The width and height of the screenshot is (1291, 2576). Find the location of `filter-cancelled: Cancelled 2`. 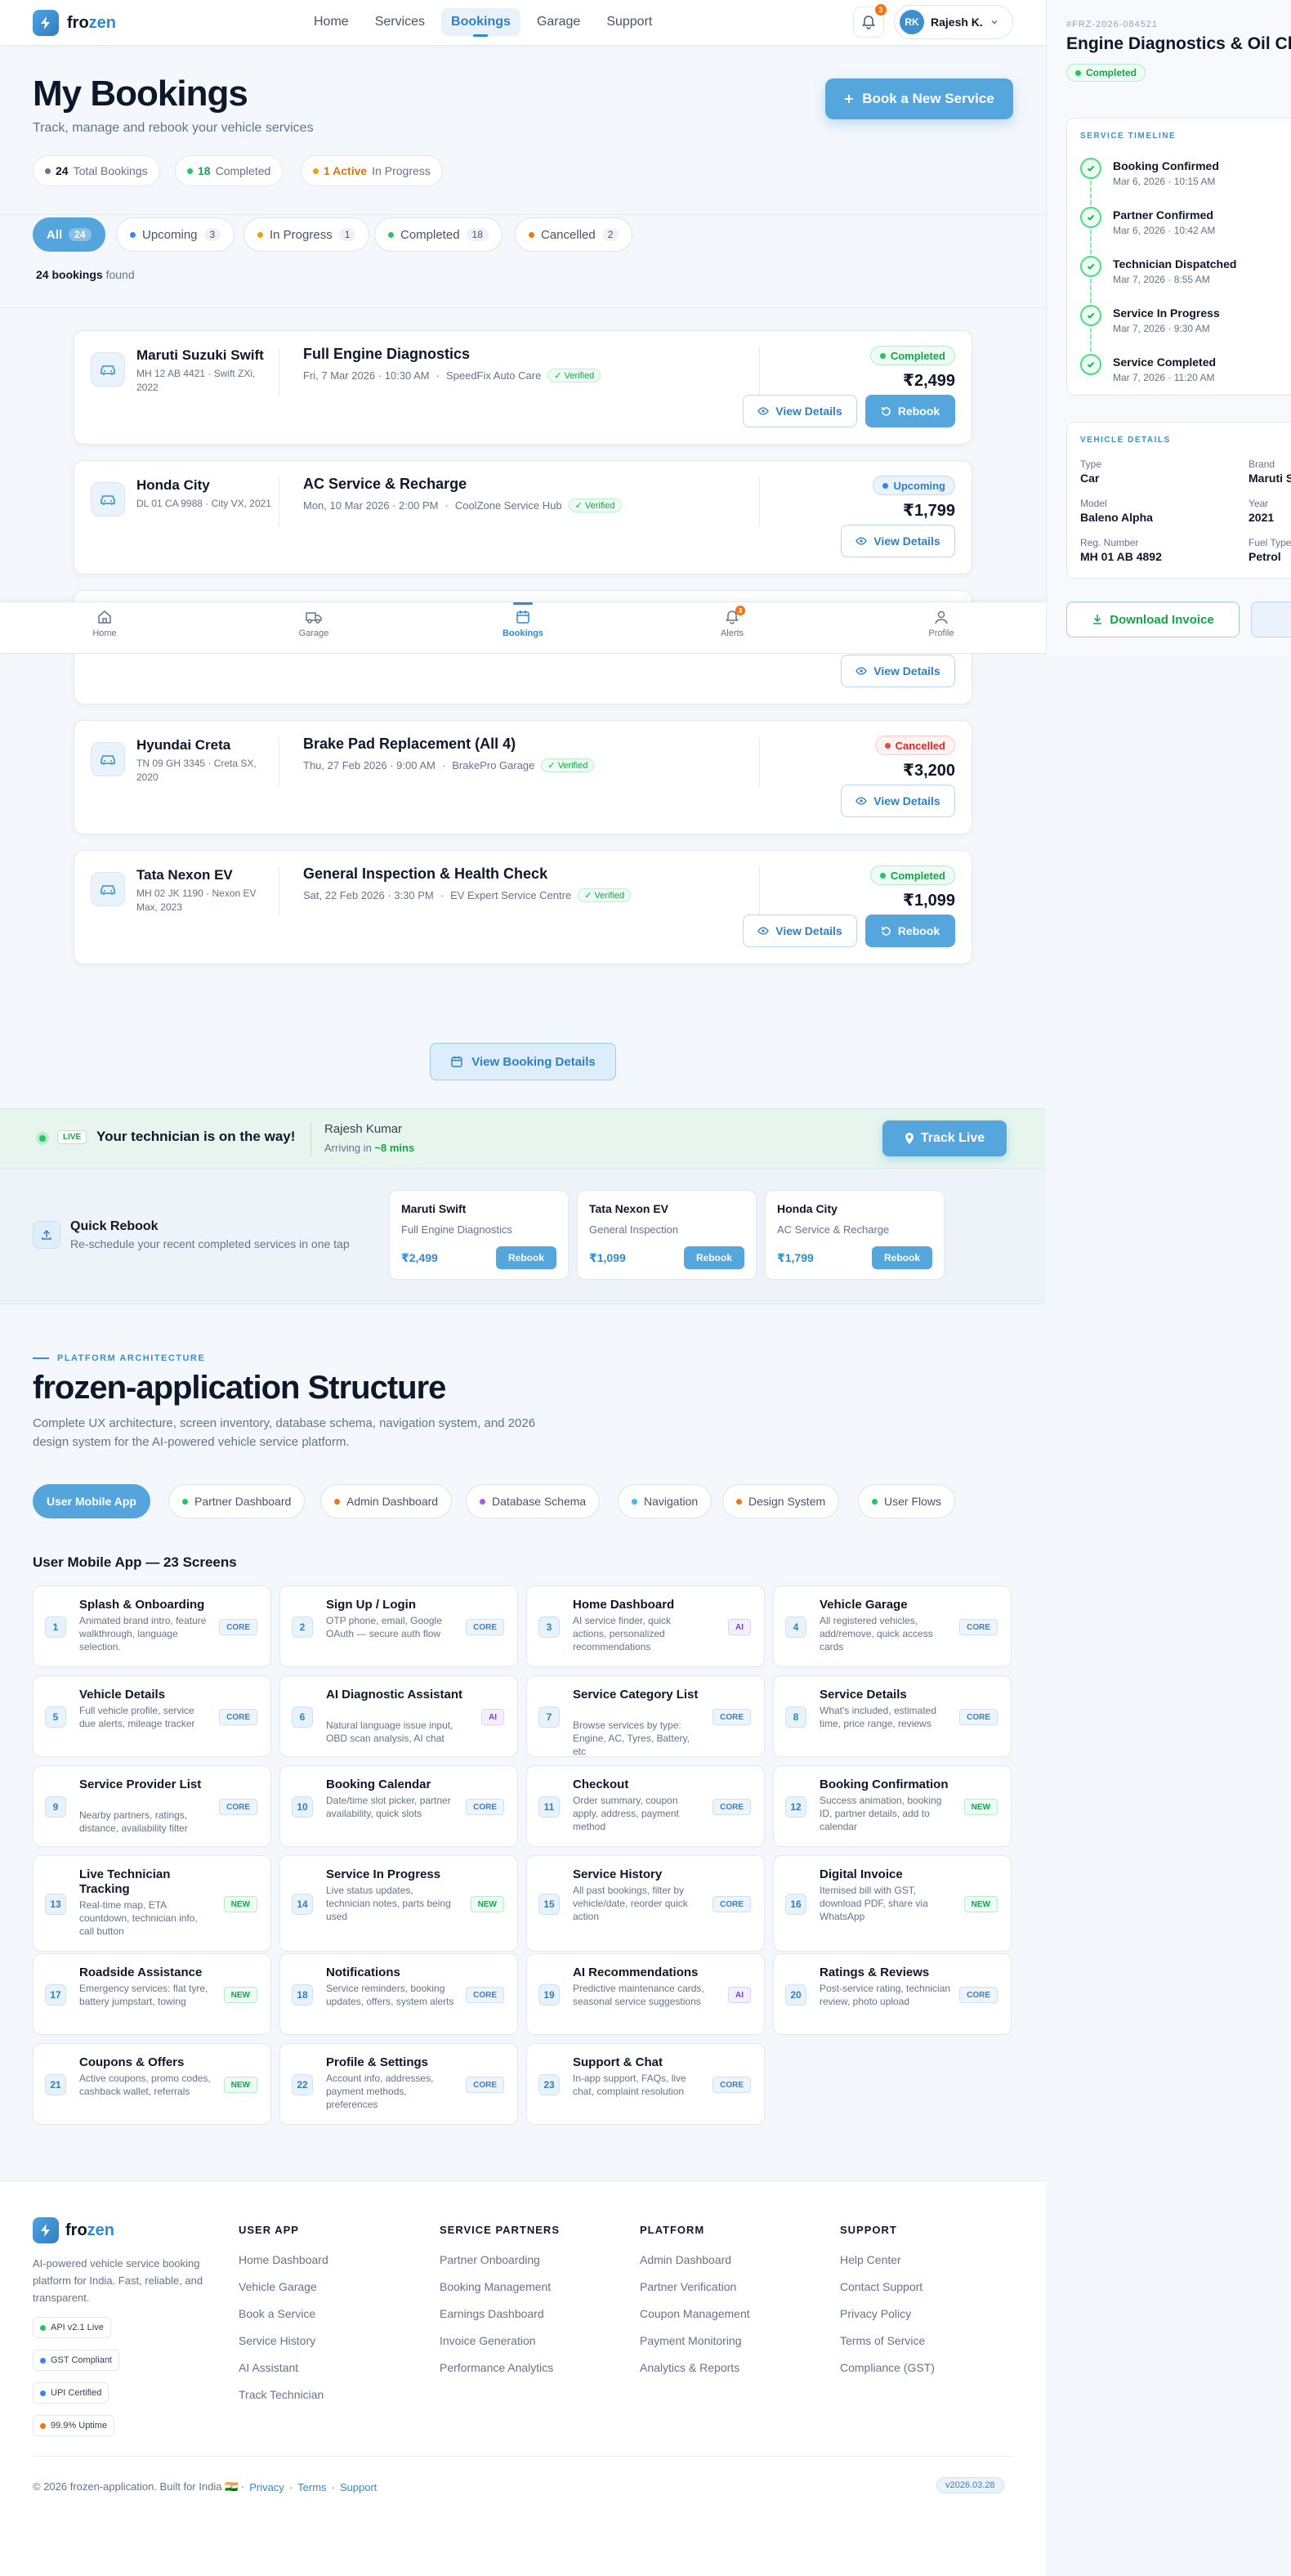

filter-cancelled: Cancelled 2 is located at coordinates (574, 234).